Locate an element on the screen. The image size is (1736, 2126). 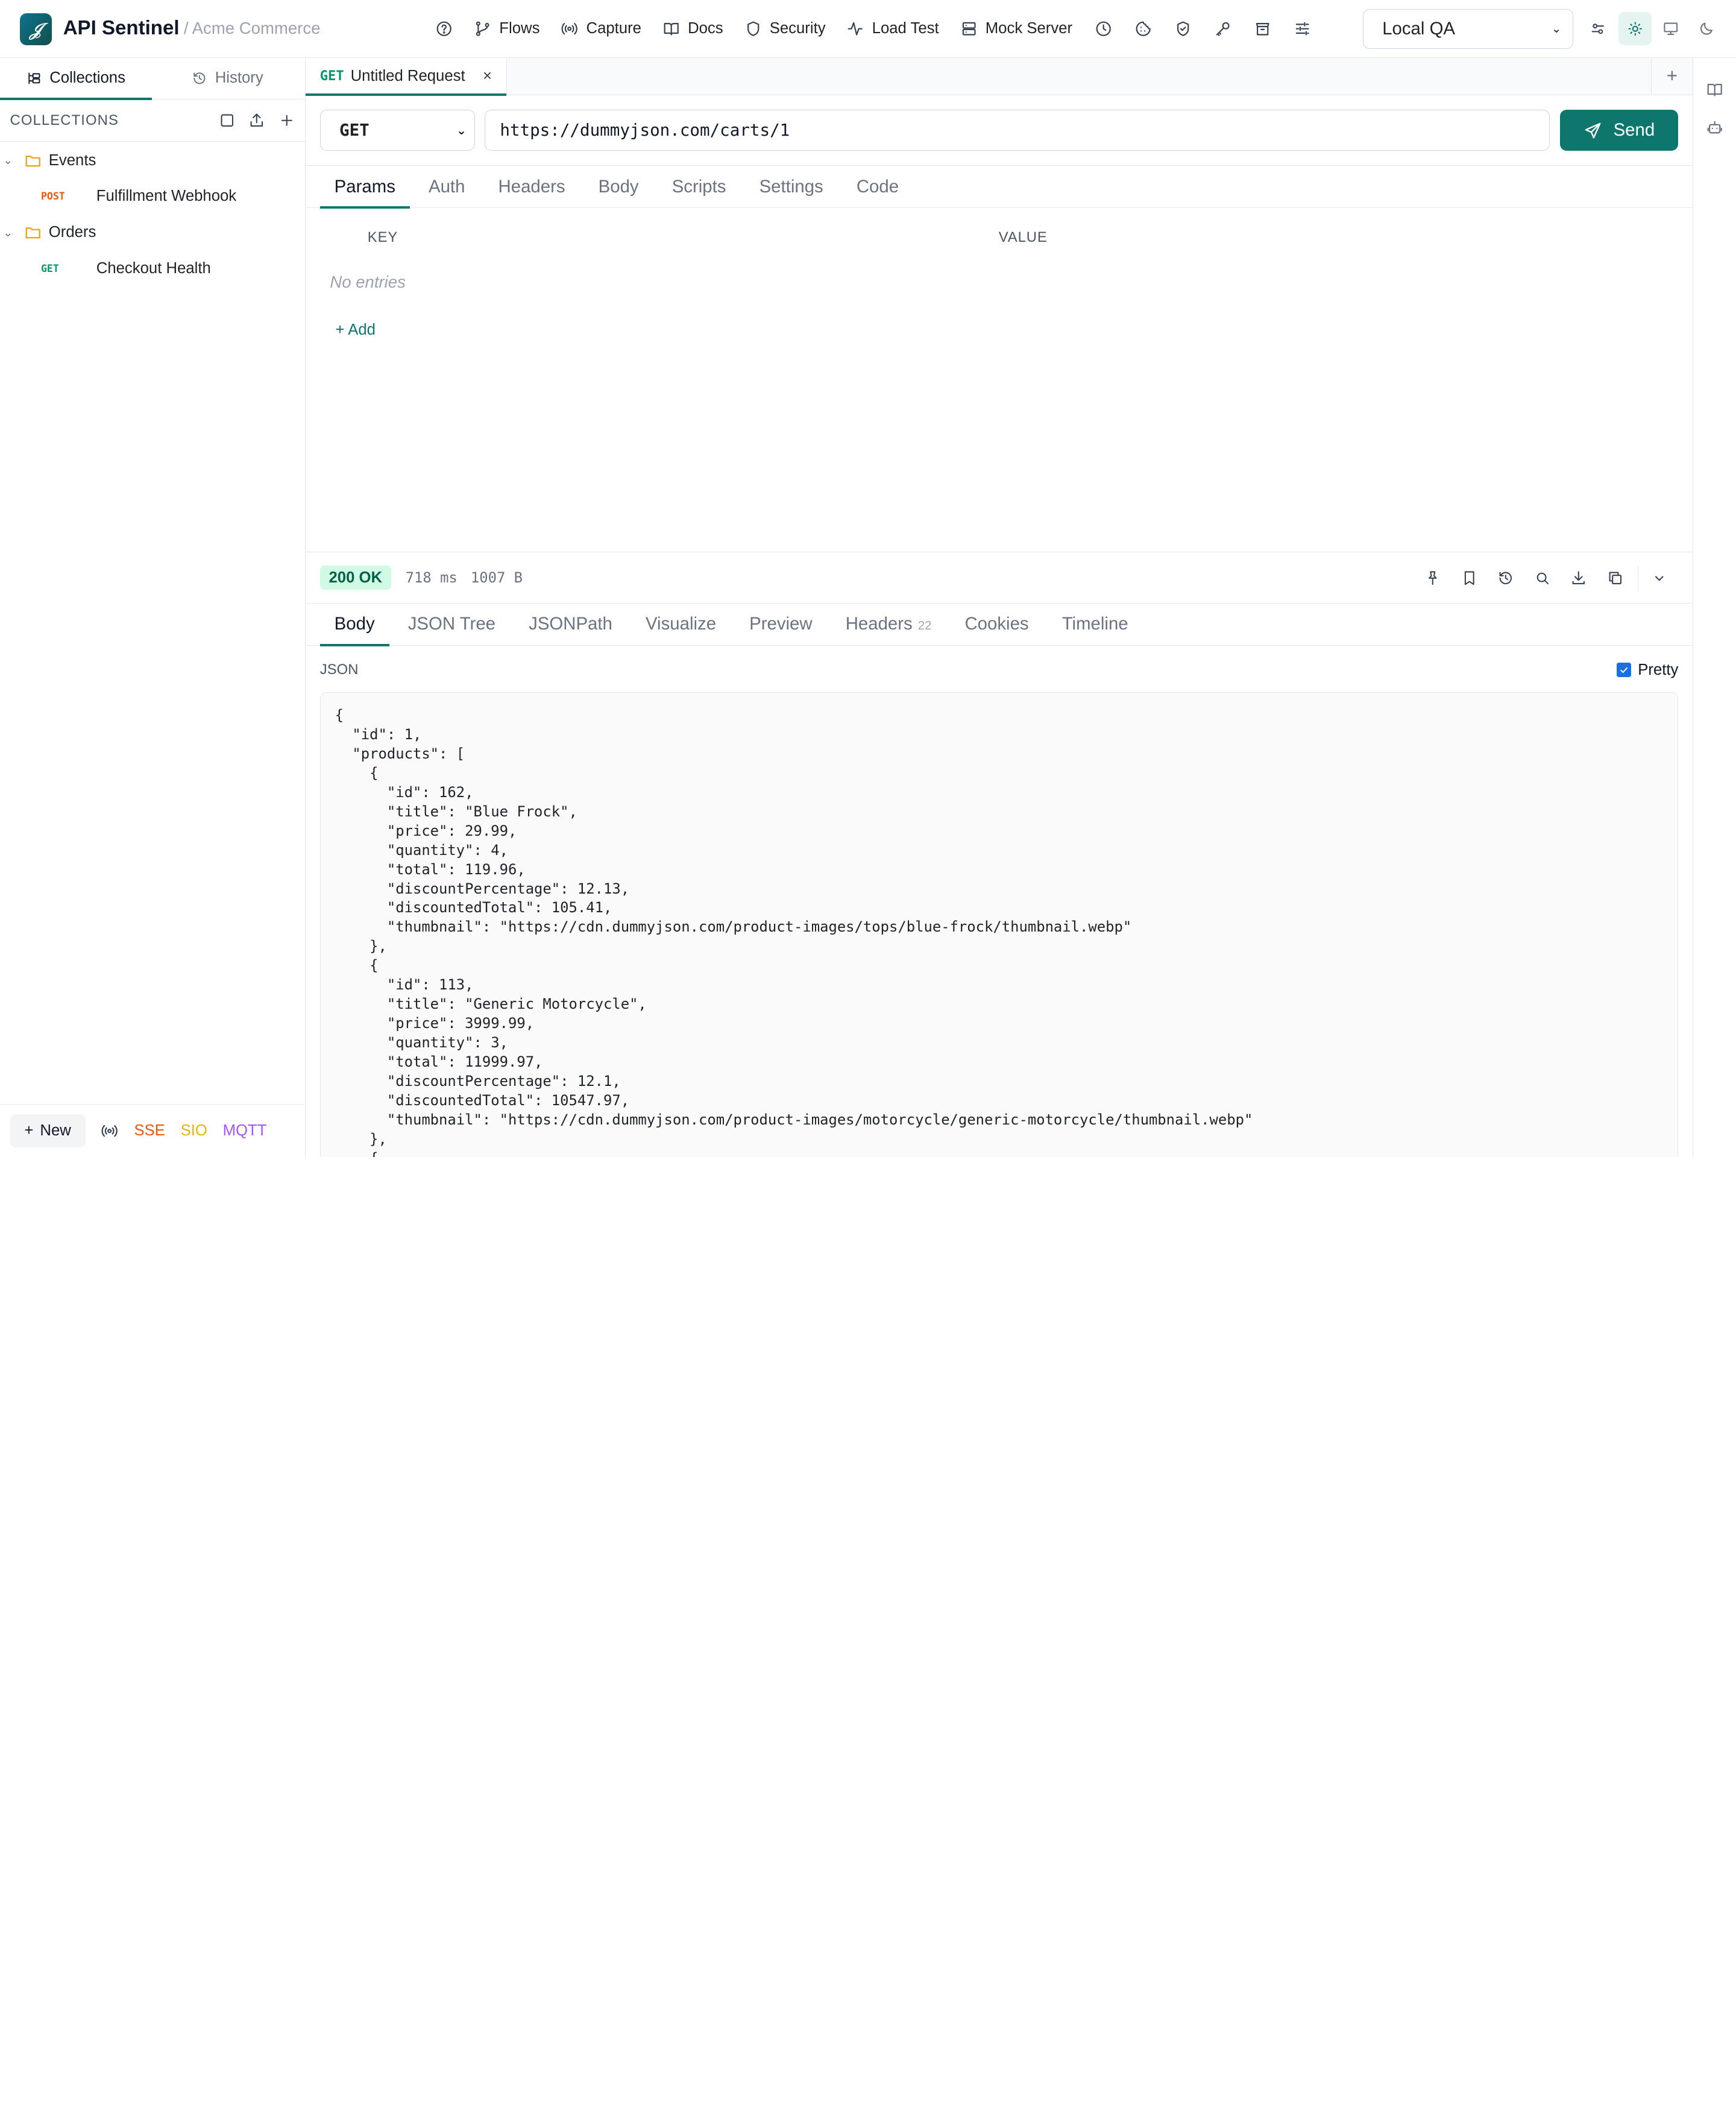
folder-label: Events is located at coordinates (72, 160).